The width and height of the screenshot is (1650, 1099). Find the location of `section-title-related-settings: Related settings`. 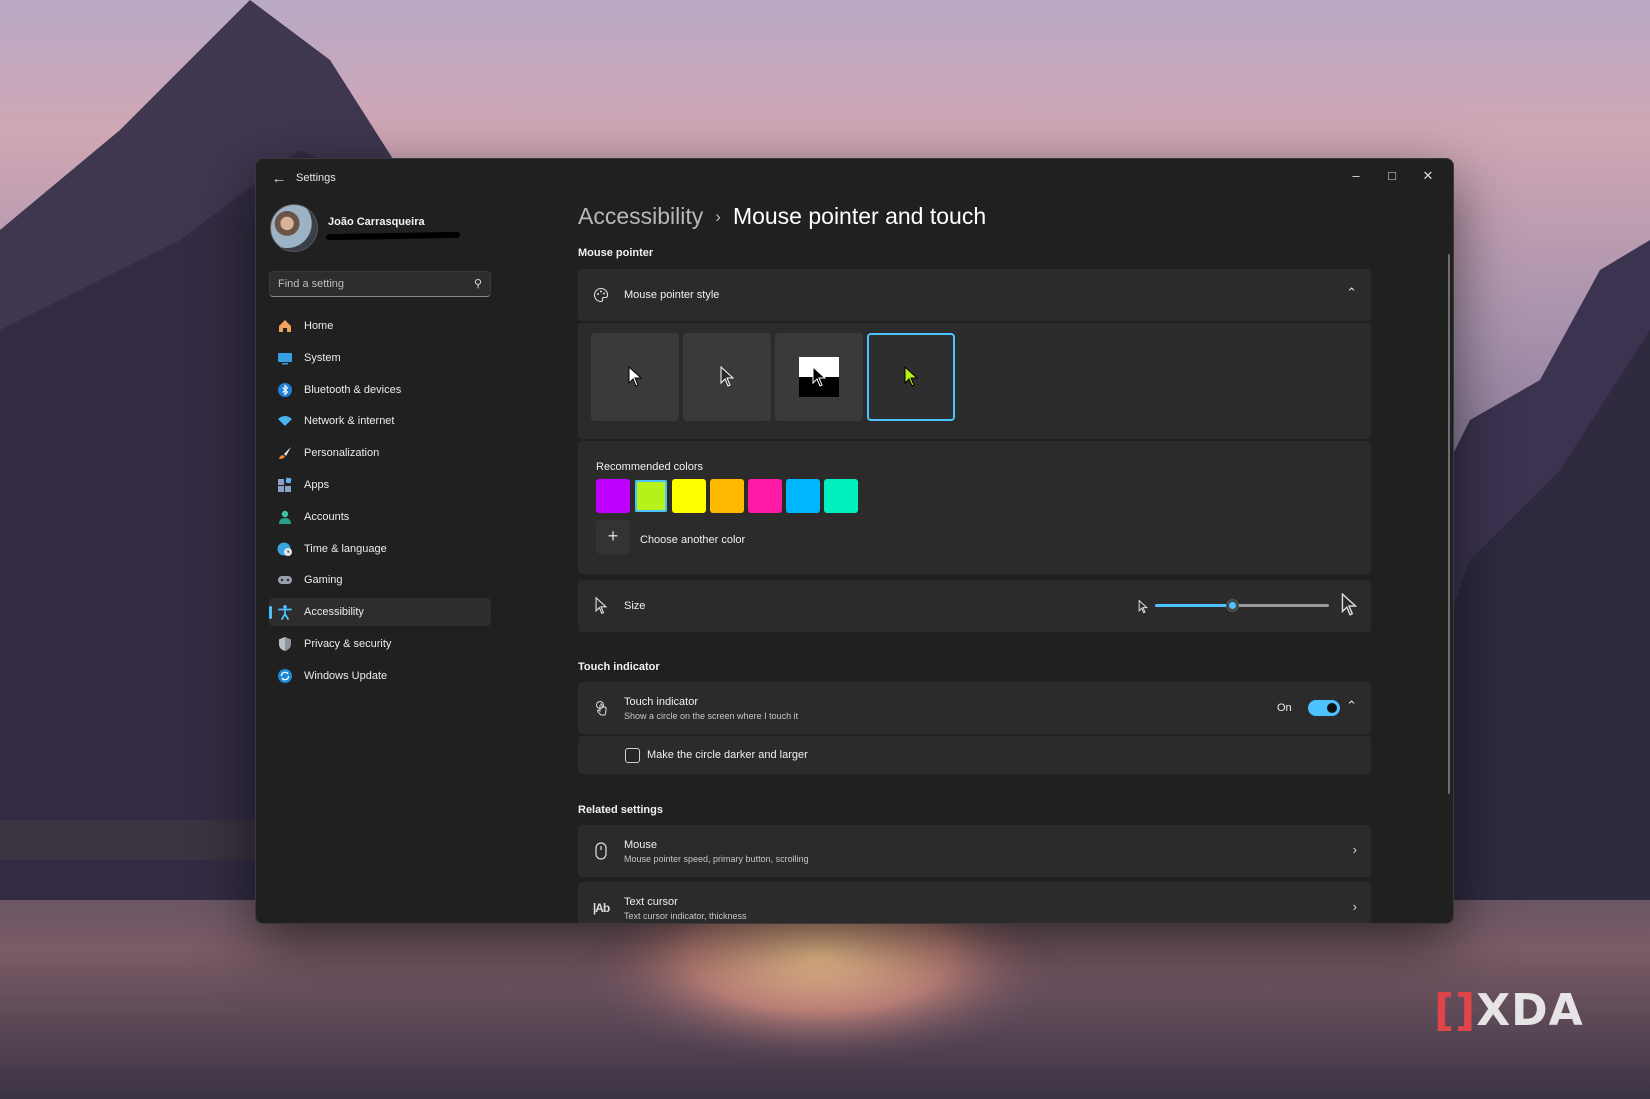

section-title-related-settings: Related settings is located at coordinates (620, 810).